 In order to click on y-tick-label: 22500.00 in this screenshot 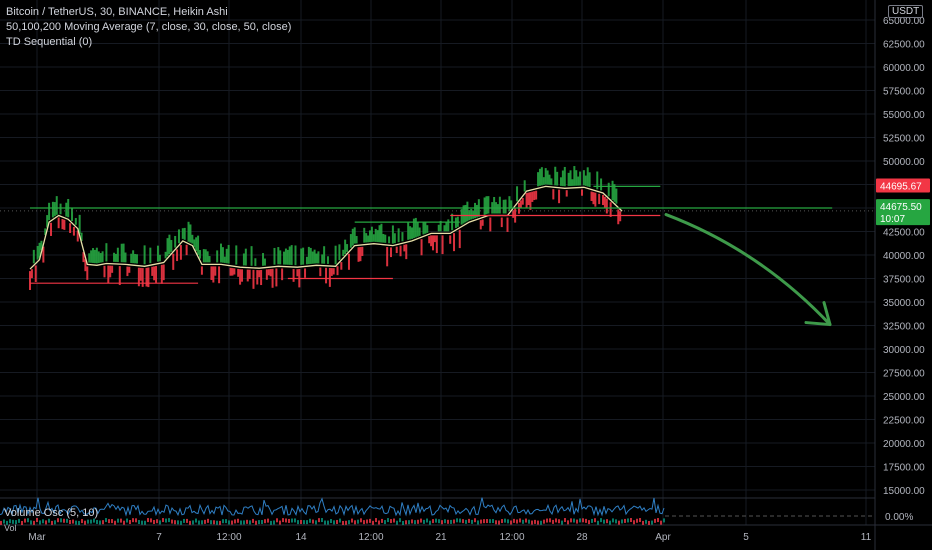, I will do `click(904, 421)`.